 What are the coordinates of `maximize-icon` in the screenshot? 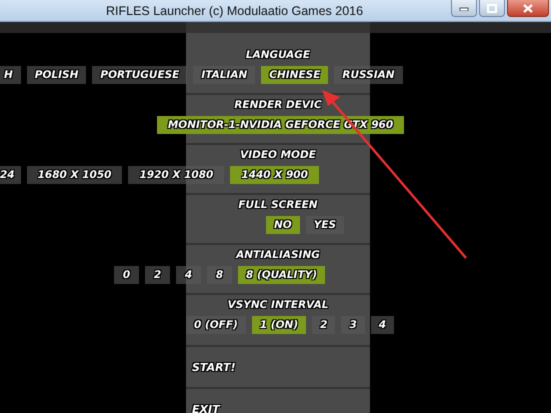 It's located at (492, 8).